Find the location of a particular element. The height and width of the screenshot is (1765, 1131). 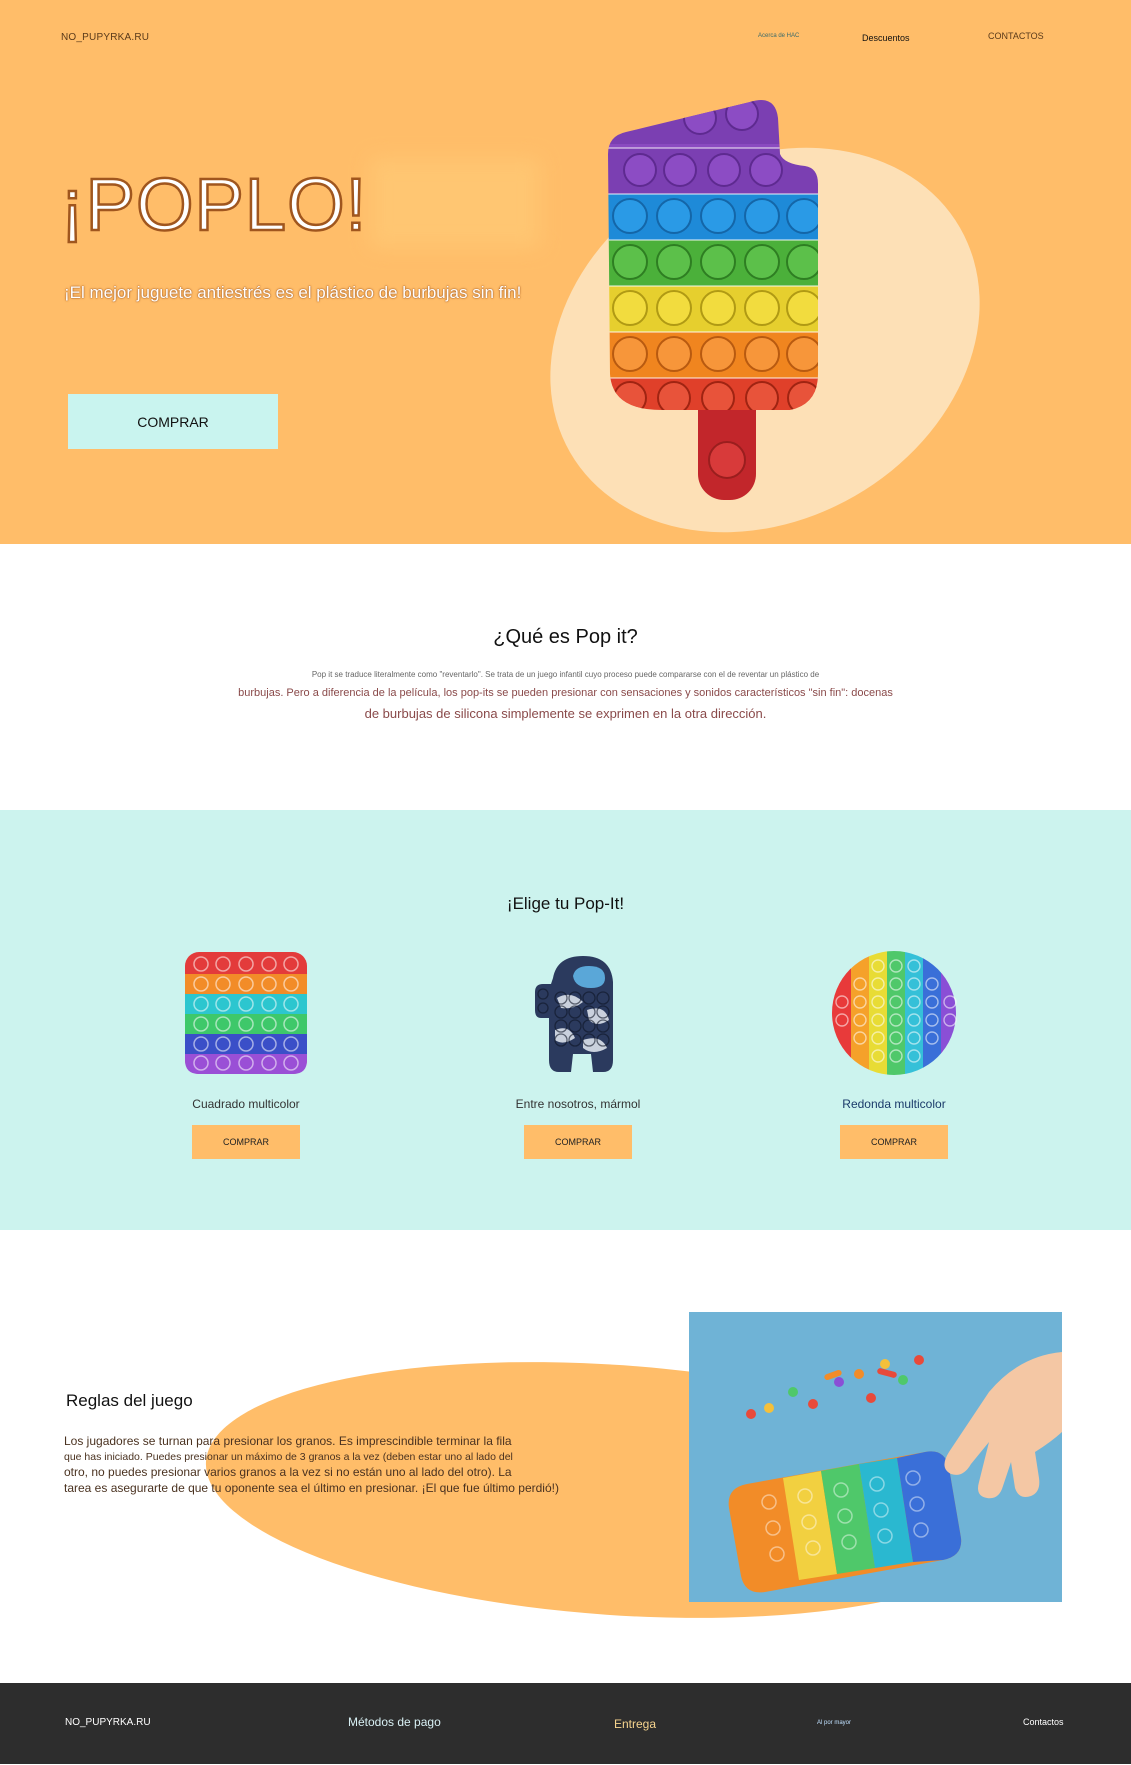

product-name: Cuadrado multicolor is located at coordinates (246, 1104).